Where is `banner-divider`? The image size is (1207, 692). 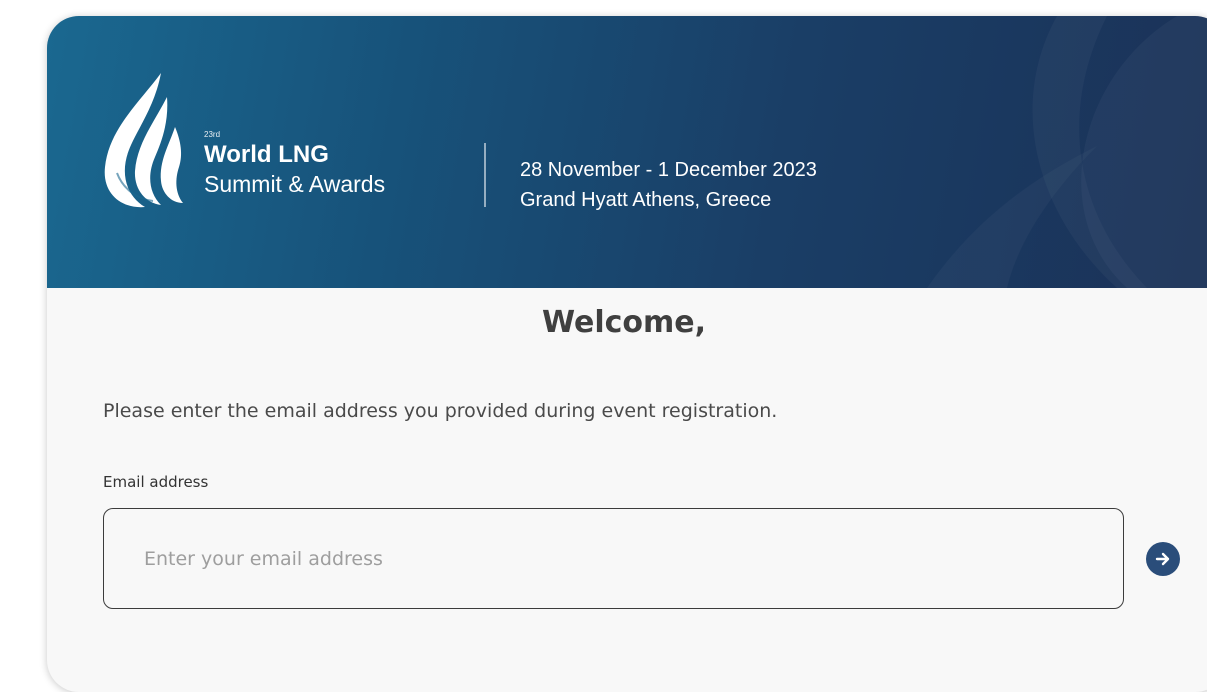 banner-divider is located at coordinates (485, 175).